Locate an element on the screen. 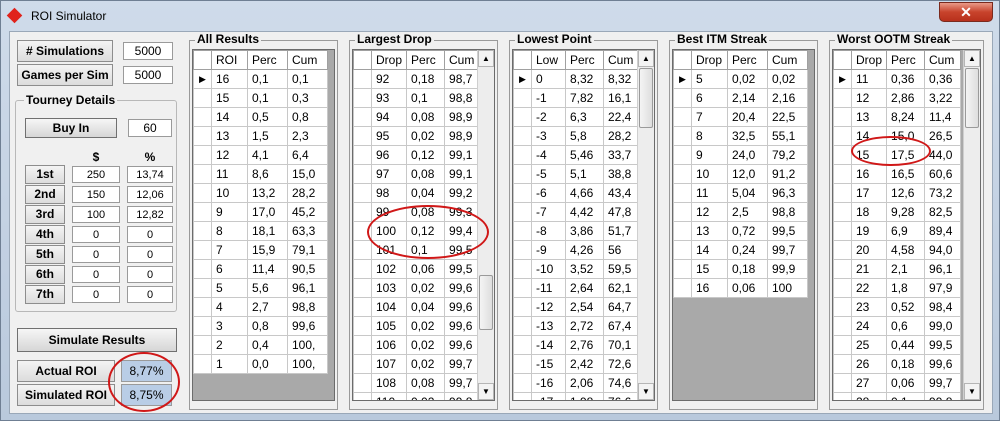 This screenshot has height=421, width=1000. table-cell: 73,2 is located at coordinates (943, 193).